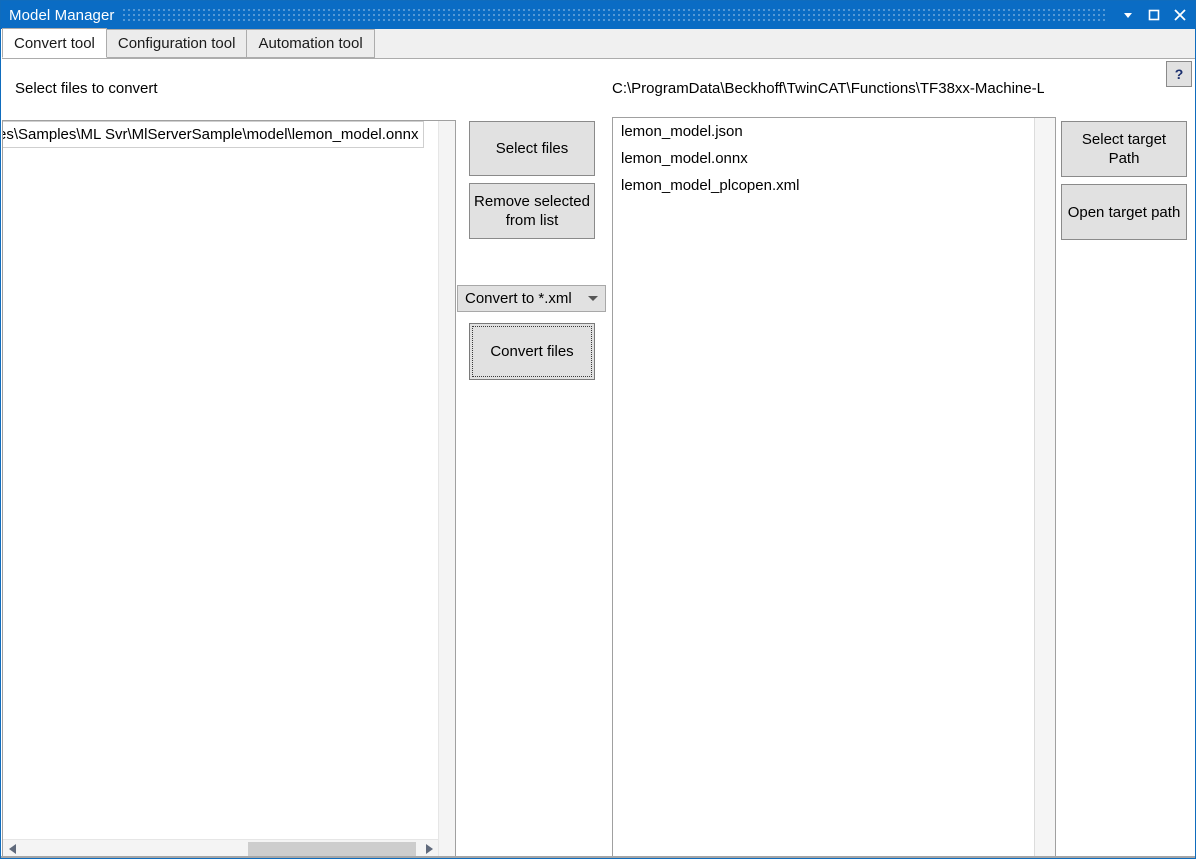  I want to click on help-button: ?, so click(1179, 74).